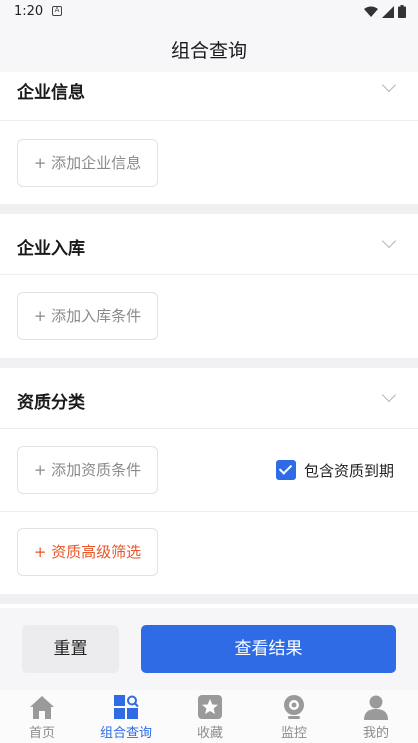 Image resolution: width=418 pixels, height=743 pixels. I want to click on person-icon, so click(376, 707).